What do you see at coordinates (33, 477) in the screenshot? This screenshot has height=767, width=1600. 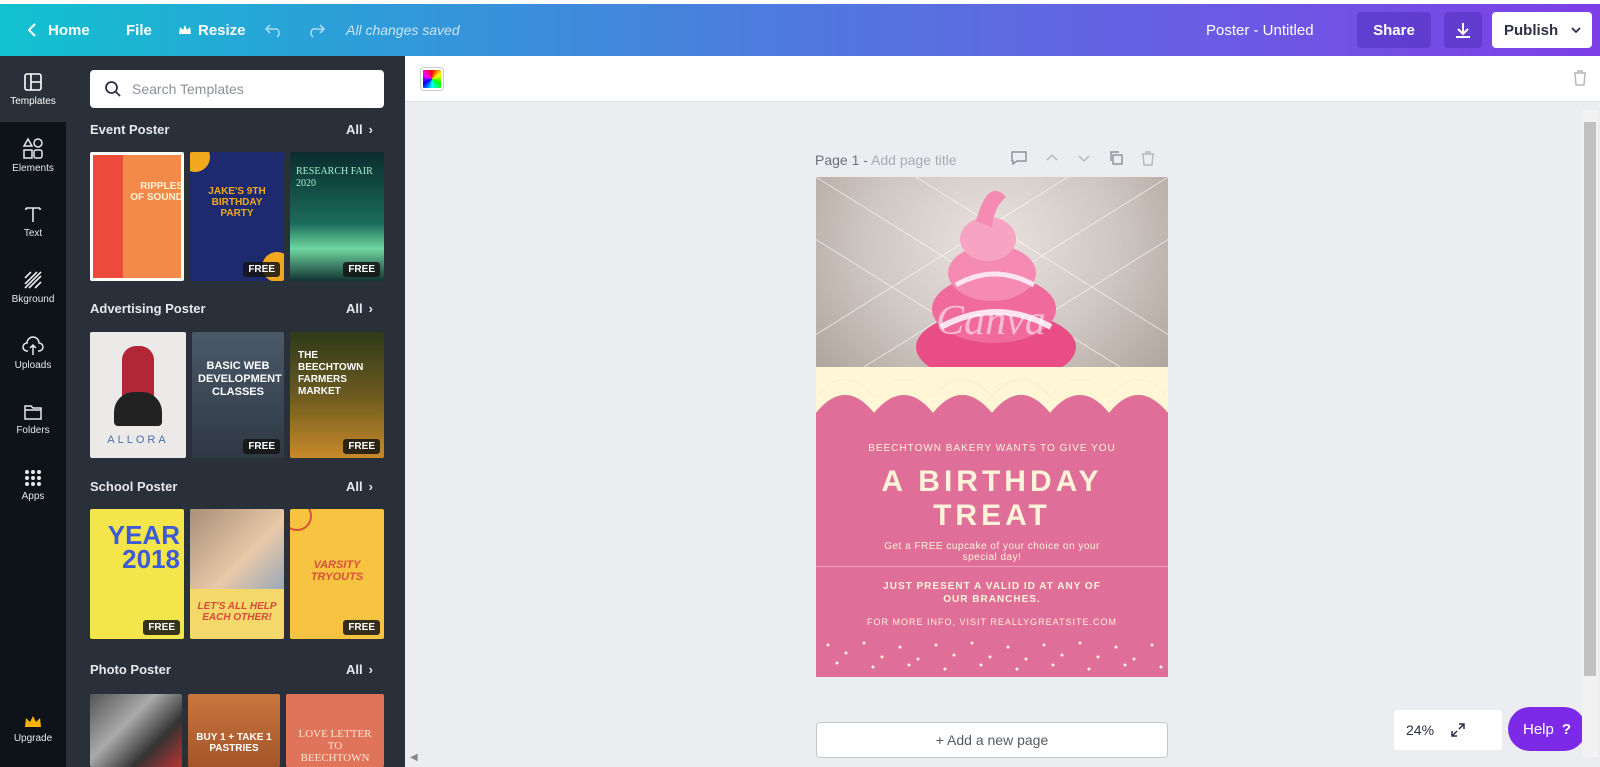 I see `apps-icon` at bounding box center [33, 477].